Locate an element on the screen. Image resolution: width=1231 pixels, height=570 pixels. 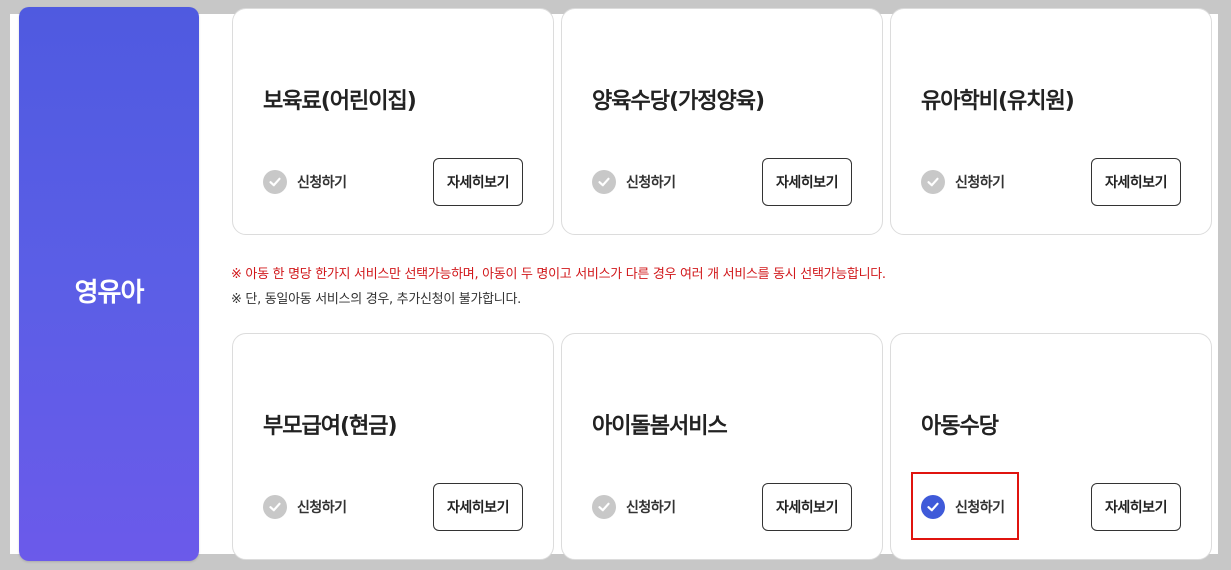
card-title: 아동수당 is located at coordinates (960, 426).